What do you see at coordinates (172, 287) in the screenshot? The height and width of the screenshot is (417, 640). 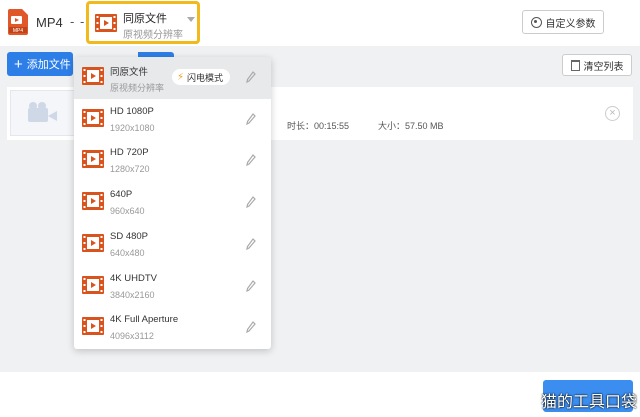 I see `preset-option: 4K UHDTV 3840x2160` at bounding box center [172, 287].